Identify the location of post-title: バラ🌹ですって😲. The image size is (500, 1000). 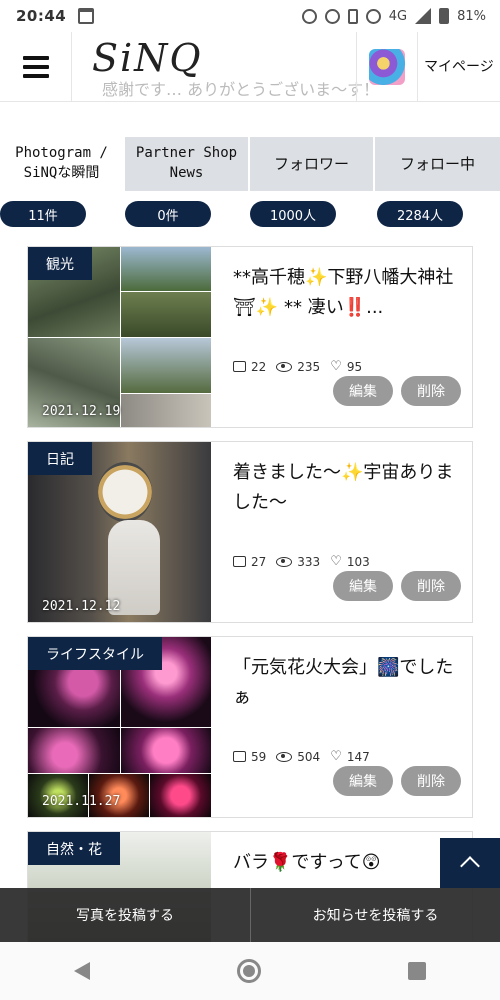
(347, 863).